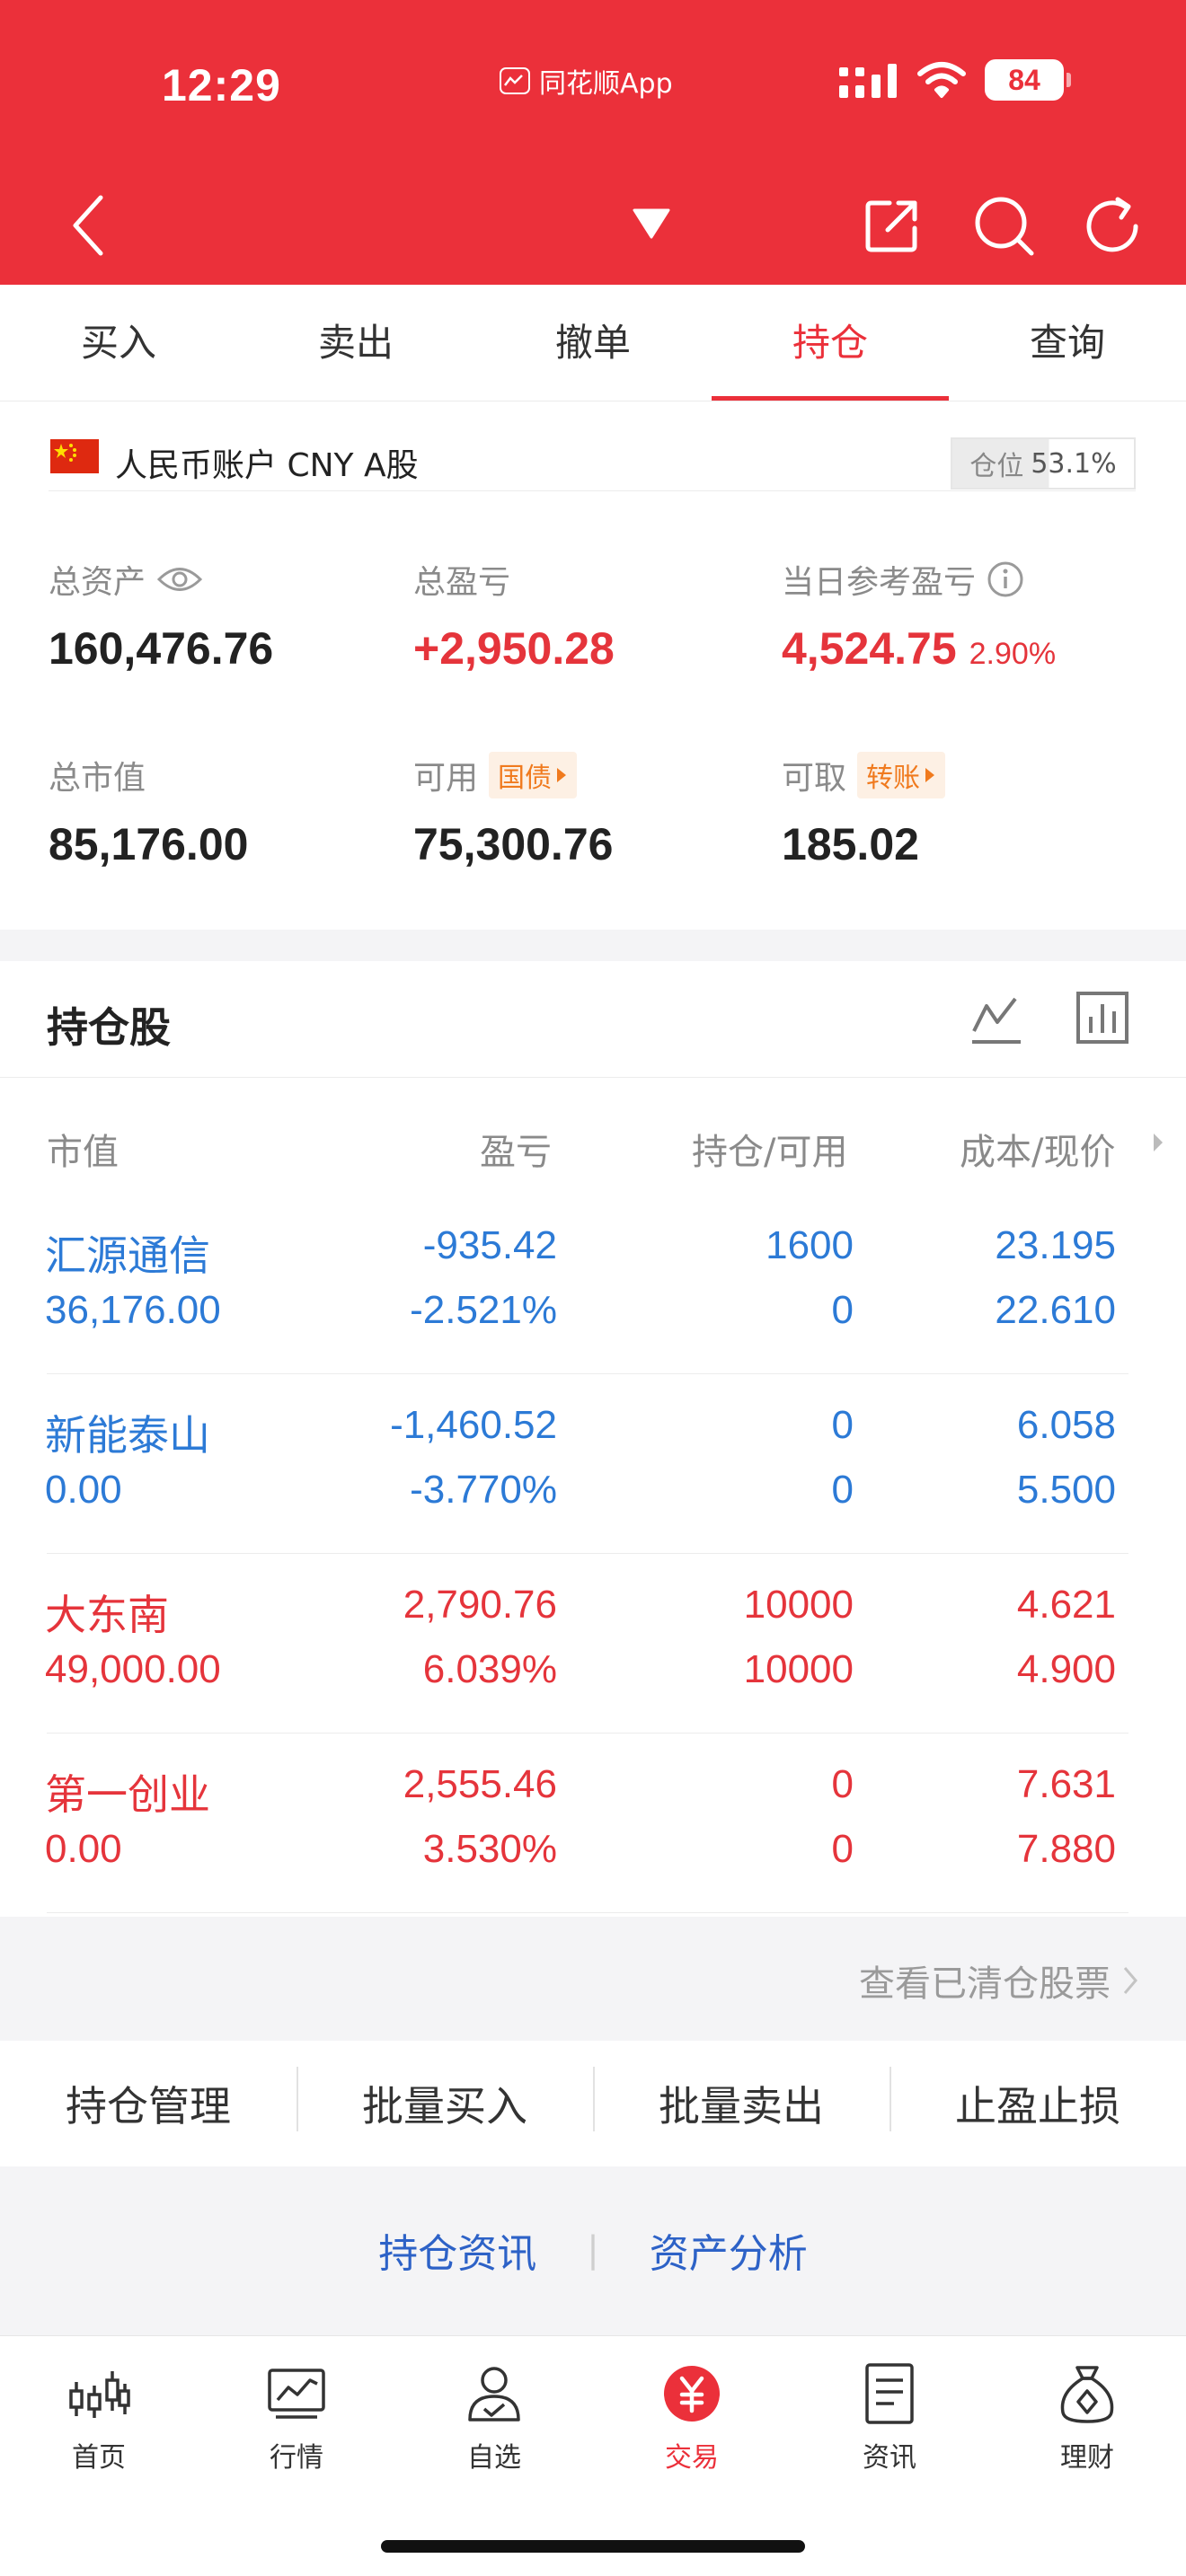  I want to click on total-pnl-label: 总盈亏, so click(462, 582).